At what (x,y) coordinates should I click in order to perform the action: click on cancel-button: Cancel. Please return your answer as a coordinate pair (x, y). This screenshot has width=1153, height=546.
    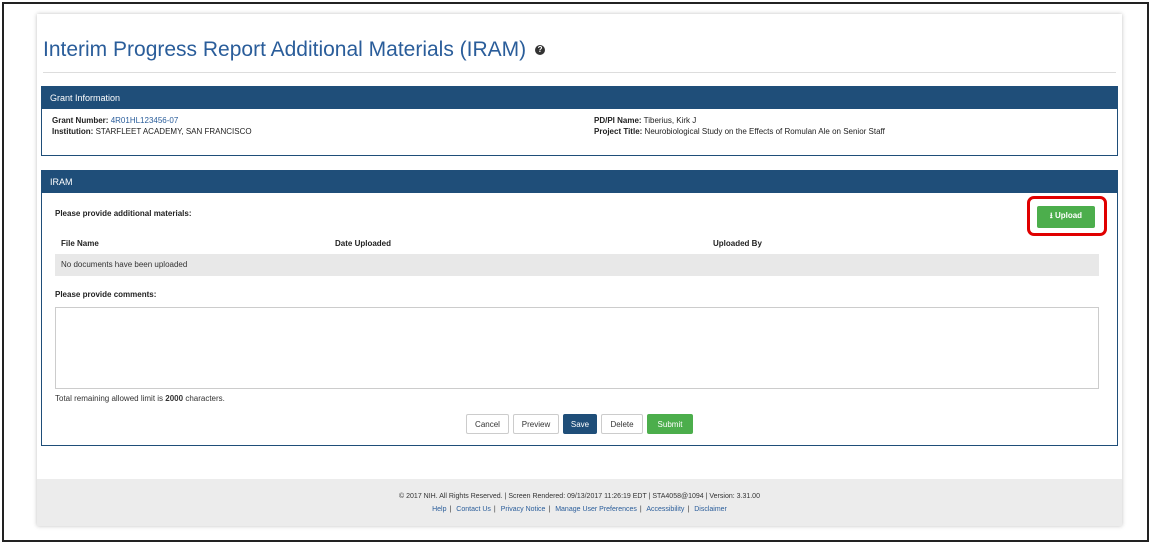
    Looking at the image, I should click on (487, 424).